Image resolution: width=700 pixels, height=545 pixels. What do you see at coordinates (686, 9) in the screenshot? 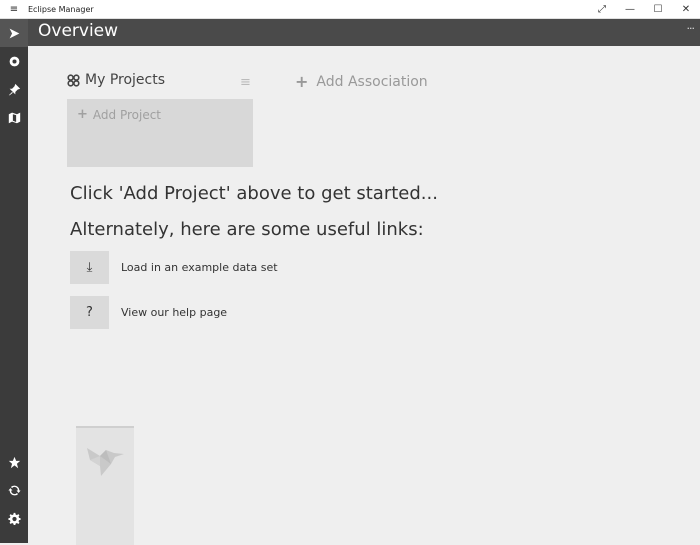
I see `close-button: ✕` at bounding box center [686, 9].